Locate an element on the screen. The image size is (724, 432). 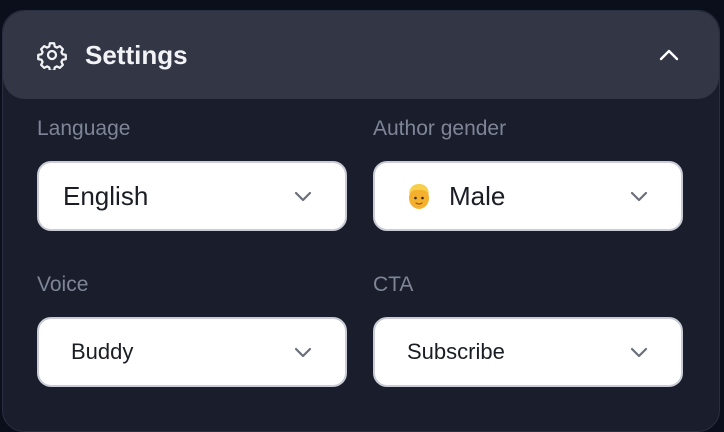
settings-title: Settings is located at coordinates (136, 54).